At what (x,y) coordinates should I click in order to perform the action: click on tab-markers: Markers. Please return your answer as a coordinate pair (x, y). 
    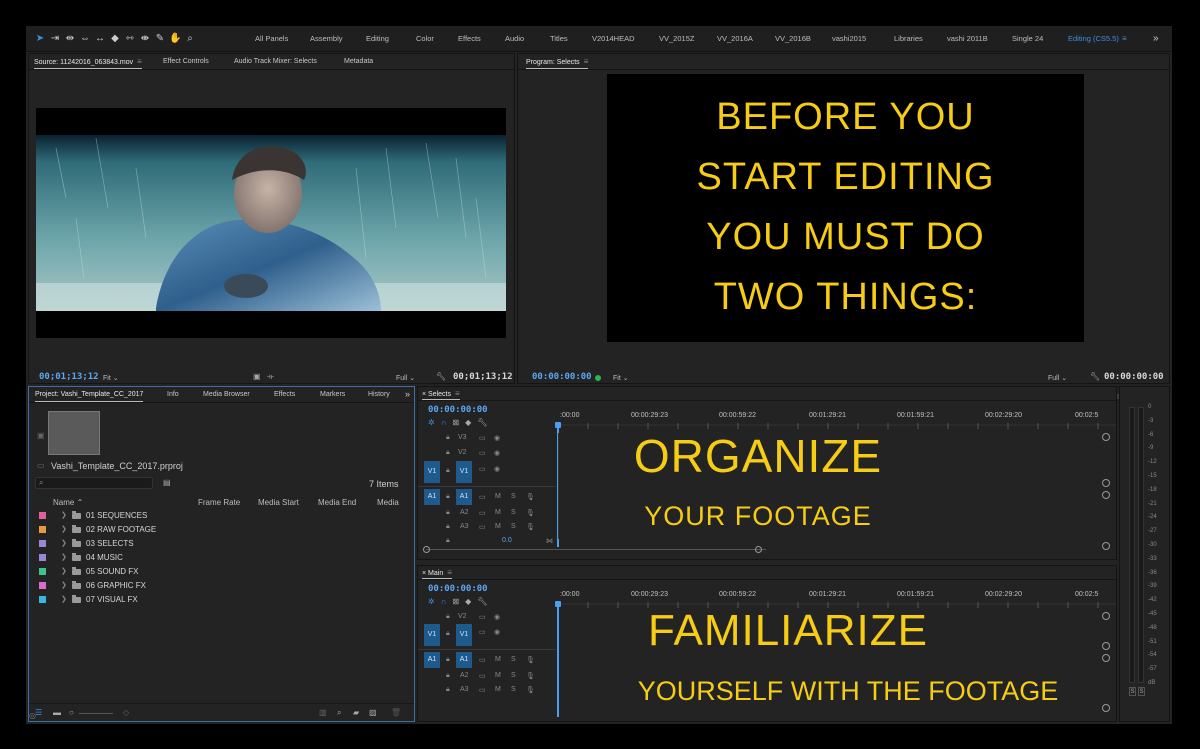
    Looking at the image, I should click on (332, 394).